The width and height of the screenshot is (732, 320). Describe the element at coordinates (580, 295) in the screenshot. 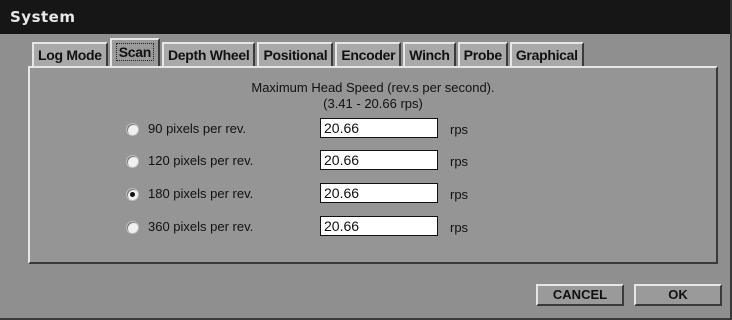

I see `cancel-button: CANCEL` at that location.